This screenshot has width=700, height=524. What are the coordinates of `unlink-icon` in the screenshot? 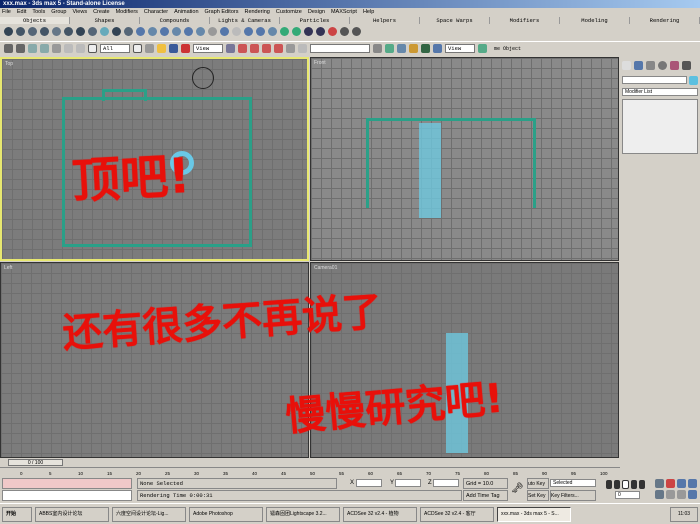 It's located at (44, 48).